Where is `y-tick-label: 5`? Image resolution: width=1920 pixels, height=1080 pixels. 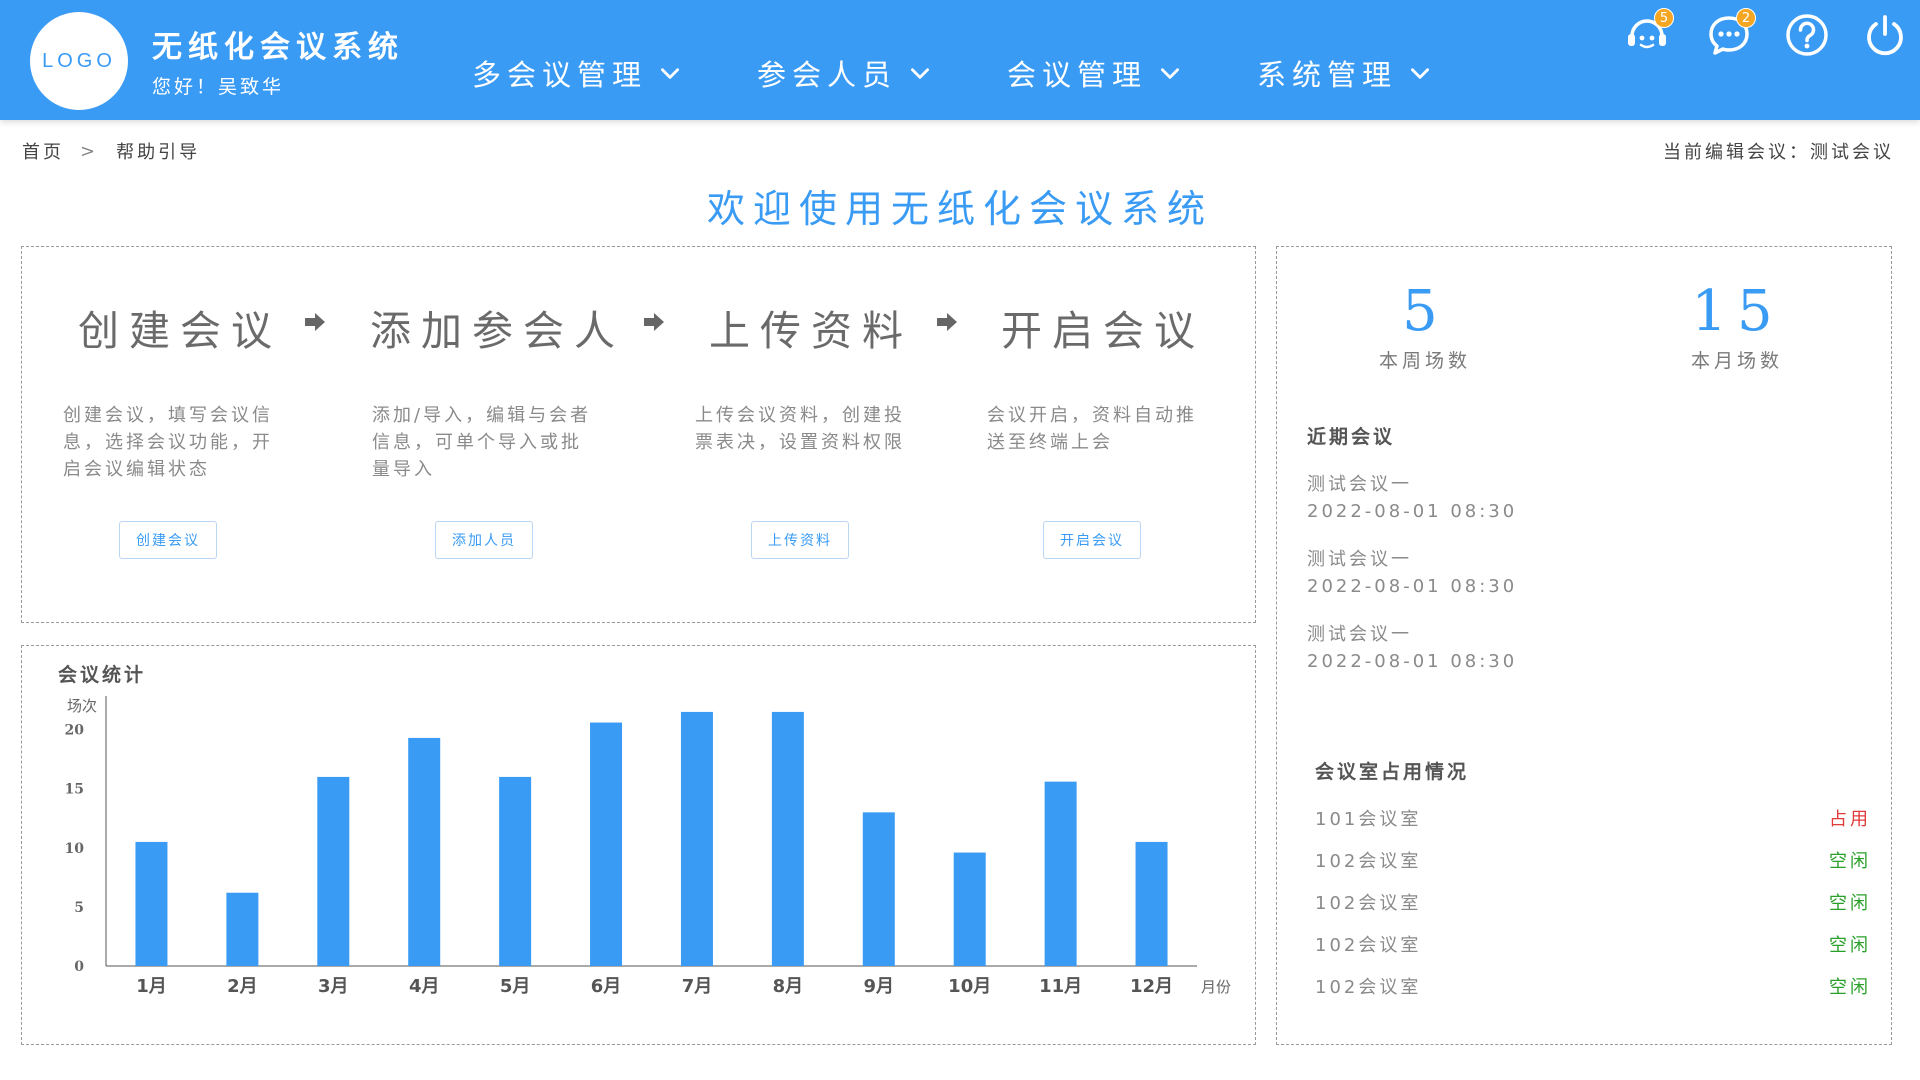
y-tick-label: 5 is located at coordinates (79, 908).